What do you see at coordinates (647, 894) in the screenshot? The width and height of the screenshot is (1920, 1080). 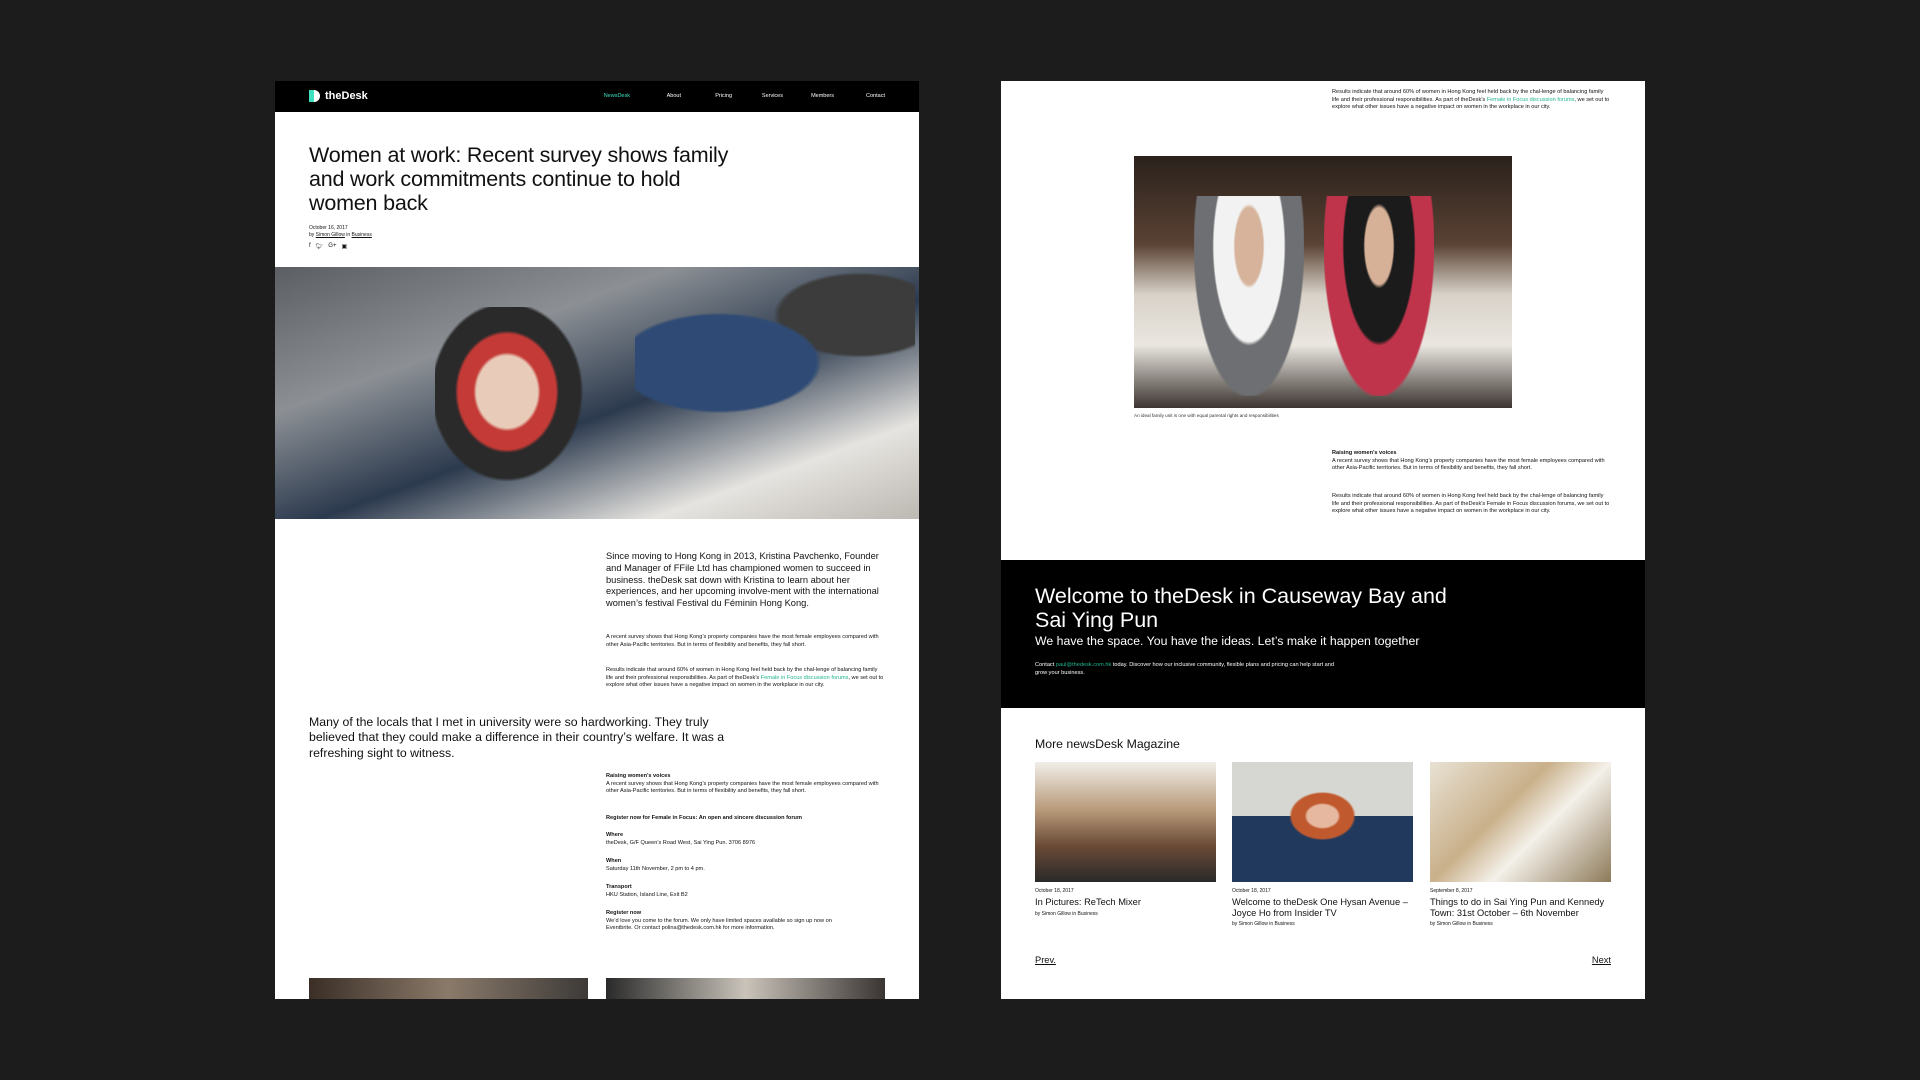 I see `transport-text: HKU Station, Island Line, Exit B2` at bounding box center [647, 894].